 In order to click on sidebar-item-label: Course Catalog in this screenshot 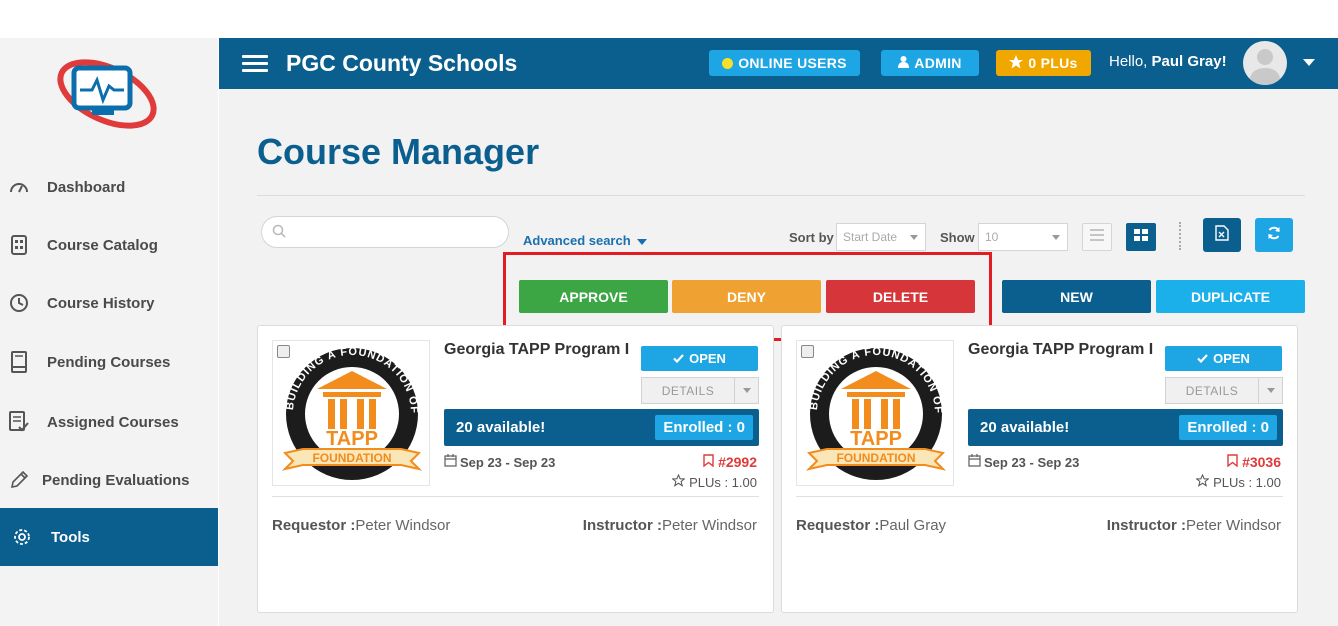, I will do `click(102, 245)`.